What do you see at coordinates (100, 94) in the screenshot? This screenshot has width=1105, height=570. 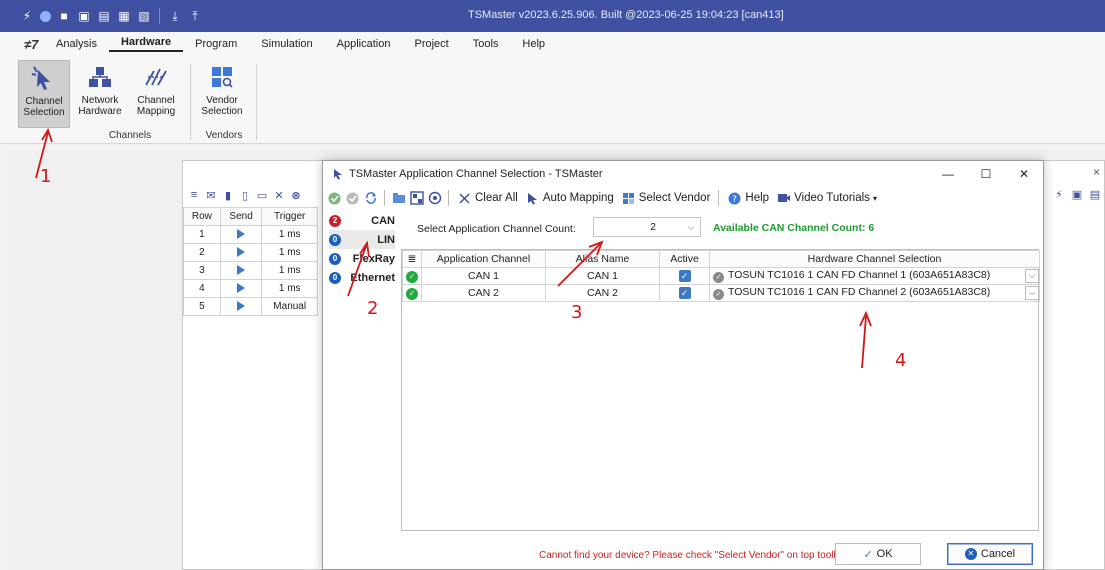 I see `network-hardware-button: Network Hardware` at bounding box center [100, 94].